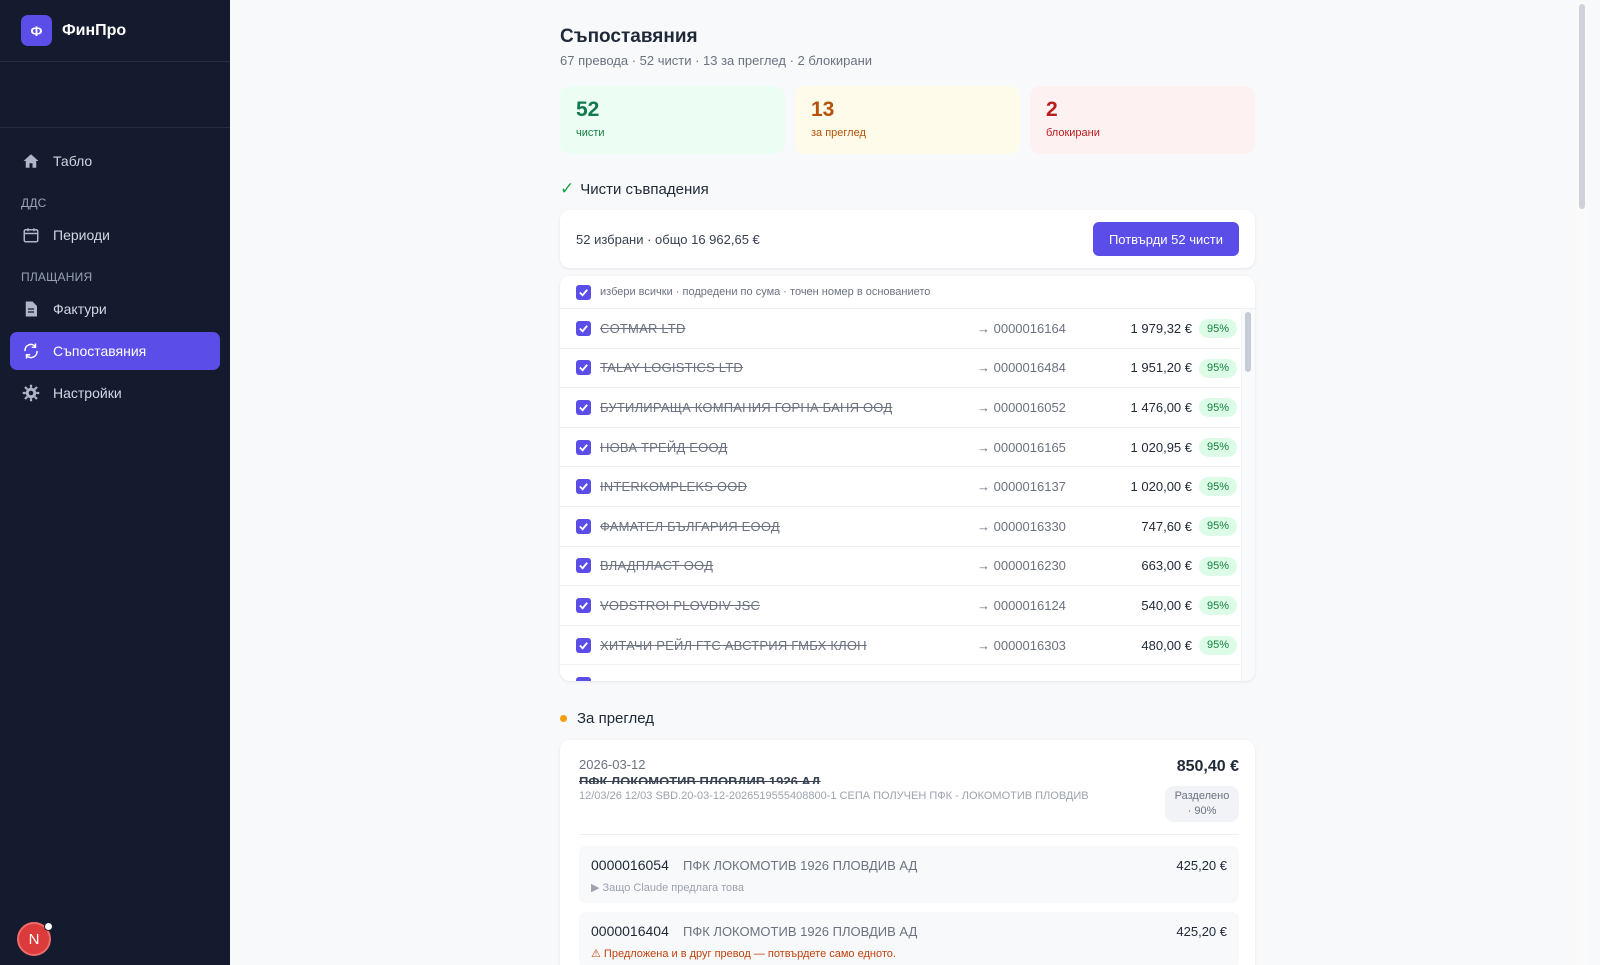 This screenshot has height=965, width=1600. Describe the element at coordinates (34, 203) in the screenshot. I see `sidebar-section-vat: ДДС` at that location.